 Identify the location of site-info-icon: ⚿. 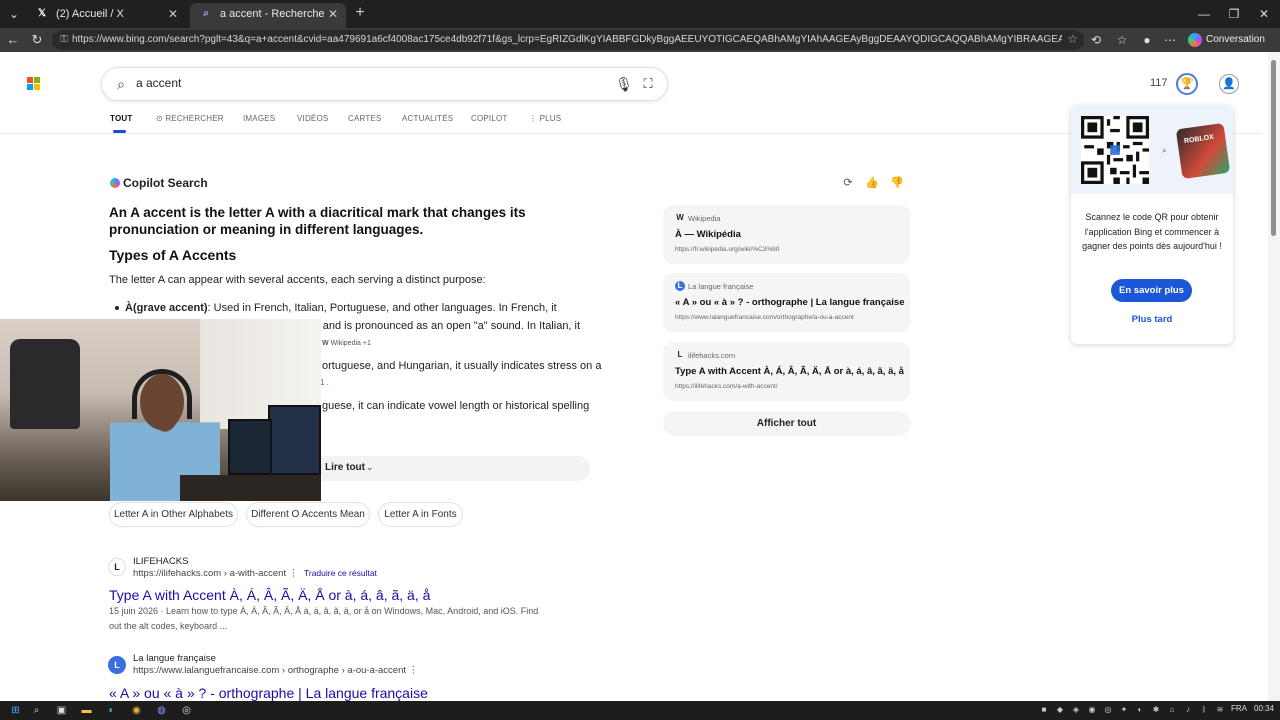
(64, 40).